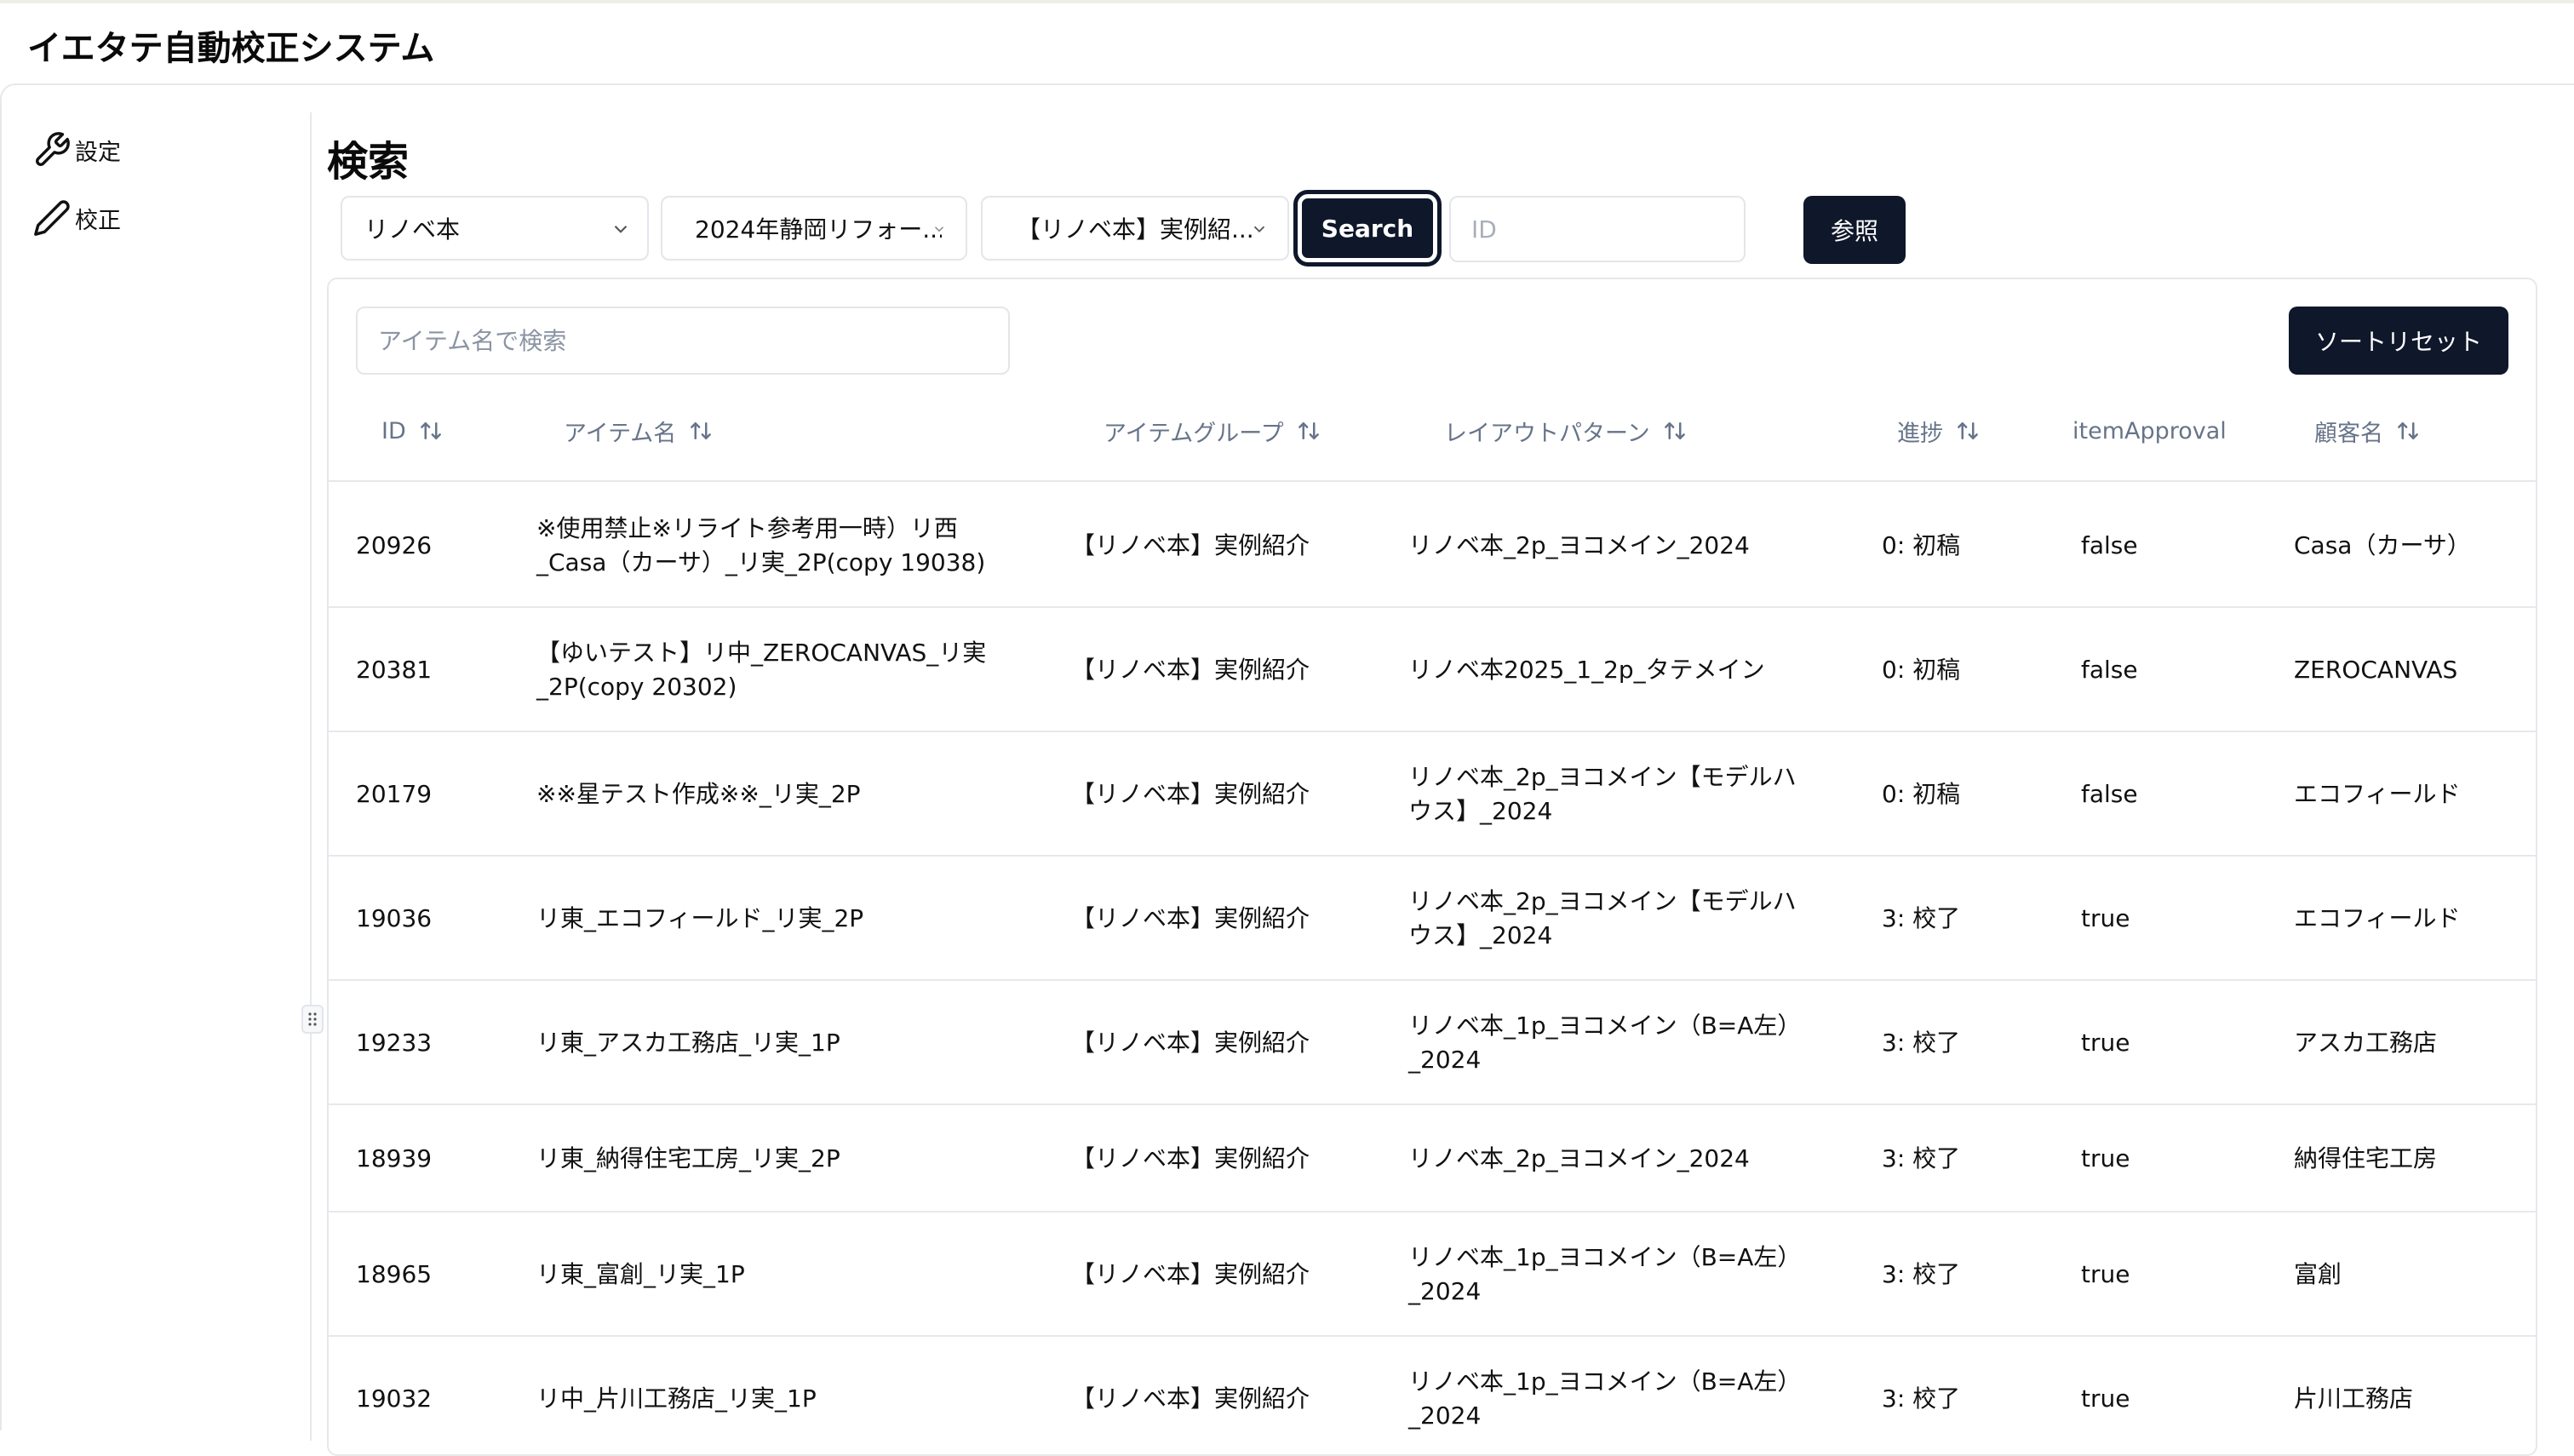 This screenshot has height=1456, width=2574. What do you see at coordinates (393, 430) in the screenshot?
I see `column-header-label: ID` at bounding box center [393, 430].